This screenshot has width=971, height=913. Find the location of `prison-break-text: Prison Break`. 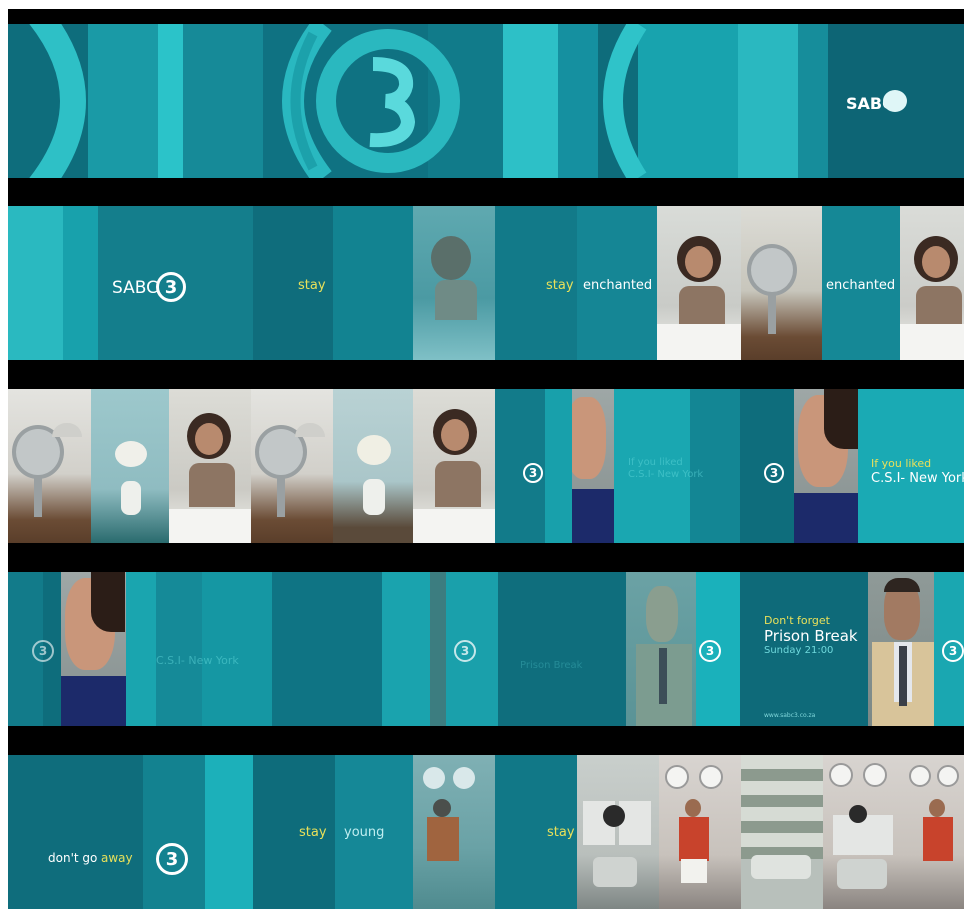

prison-break-text: Prison Break is located at coordinates (811, 636).